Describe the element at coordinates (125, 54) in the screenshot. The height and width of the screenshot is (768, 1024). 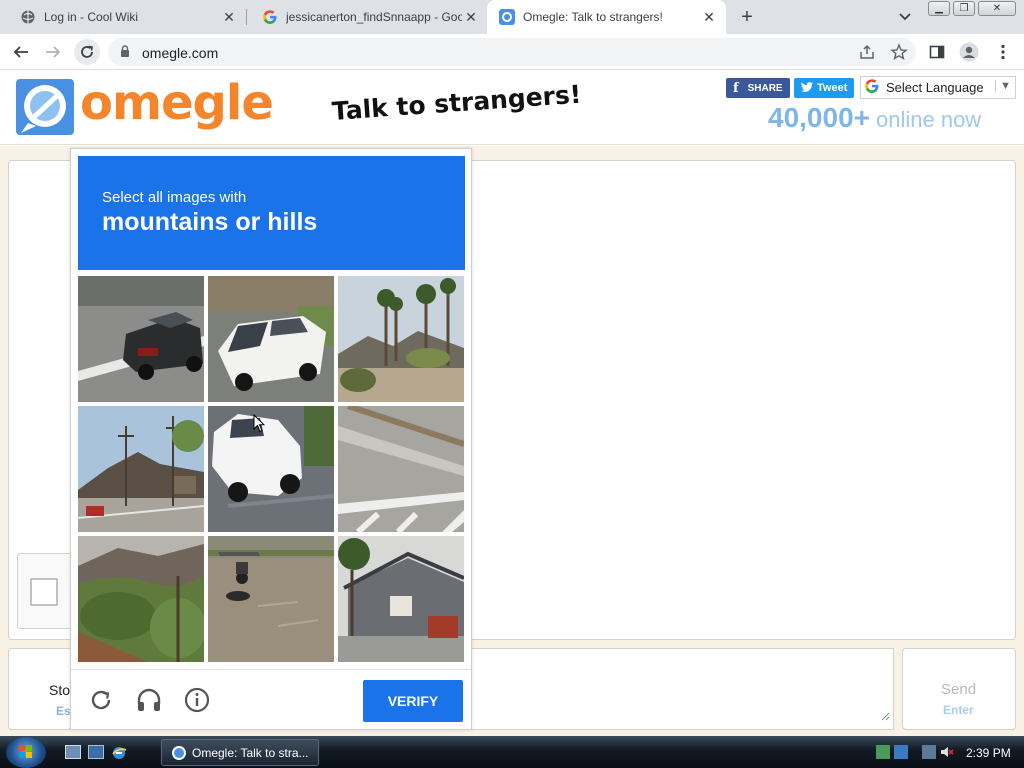
I see `lock-icon` at that location.